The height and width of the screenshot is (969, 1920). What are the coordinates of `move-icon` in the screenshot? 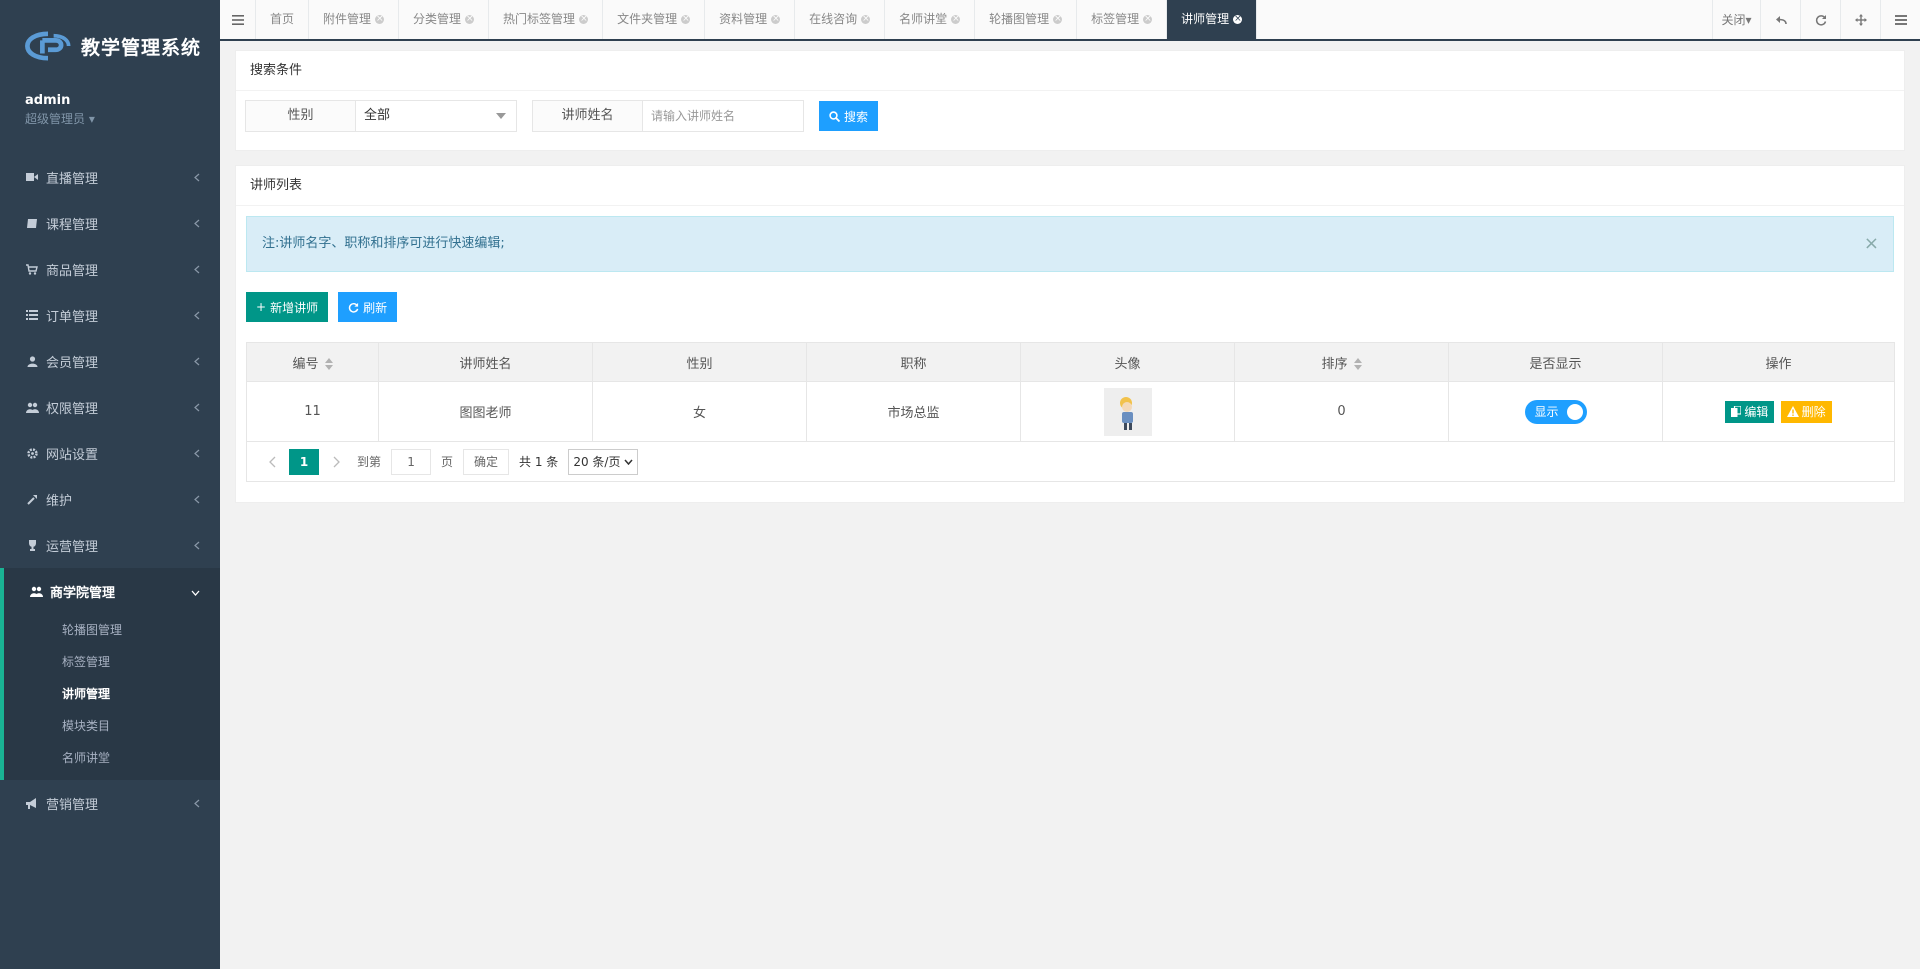 It's located at (1860, 19).